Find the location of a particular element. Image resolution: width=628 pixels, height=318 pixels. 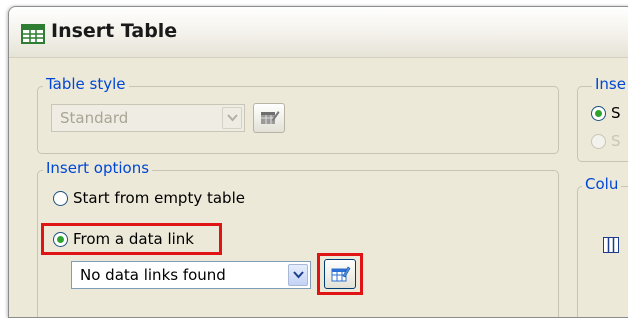

column-row-settings-legend: Colu is located at coordinates (602, 184).